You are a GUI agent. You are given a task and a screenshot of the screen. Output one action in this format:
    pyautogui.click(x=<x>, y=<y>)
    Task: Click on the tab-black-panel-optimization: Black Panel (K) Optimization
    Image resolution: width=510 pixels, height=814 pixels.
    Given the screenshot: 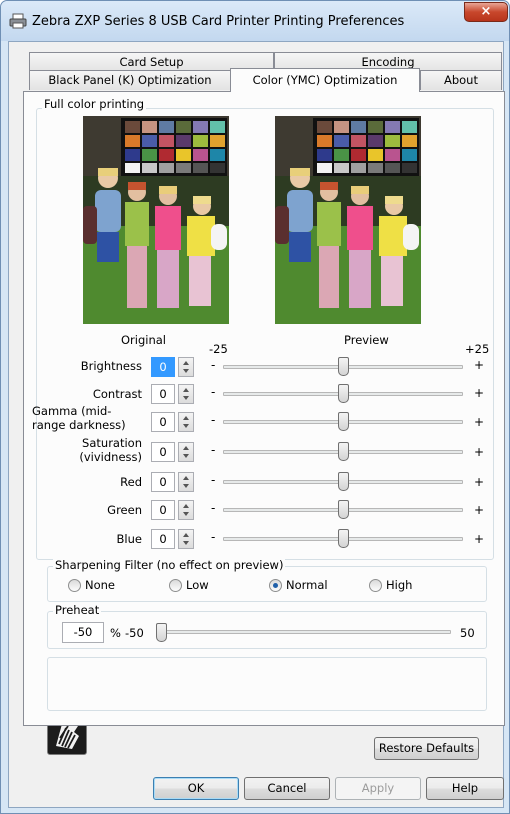 What is the action you would take?
    pyautogui.click(x=130, y=80)
    